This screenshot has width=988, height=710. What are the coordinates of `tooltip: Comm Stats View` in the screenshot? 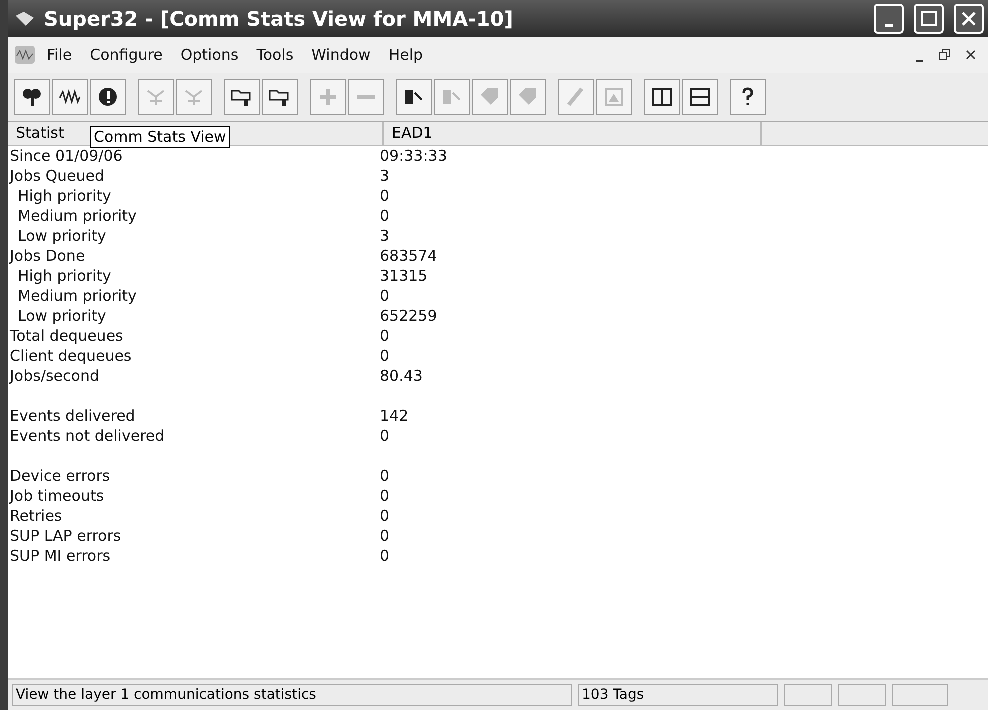 It's located at (160, 137).